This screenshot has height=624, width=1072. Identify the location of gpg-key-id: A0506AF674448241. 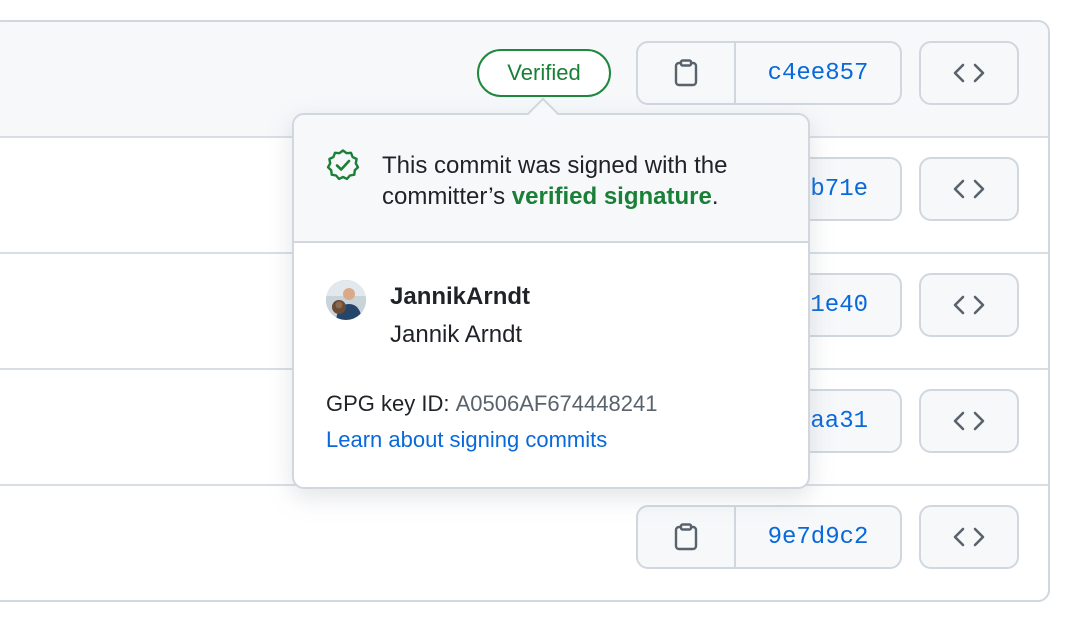
(556, 403).